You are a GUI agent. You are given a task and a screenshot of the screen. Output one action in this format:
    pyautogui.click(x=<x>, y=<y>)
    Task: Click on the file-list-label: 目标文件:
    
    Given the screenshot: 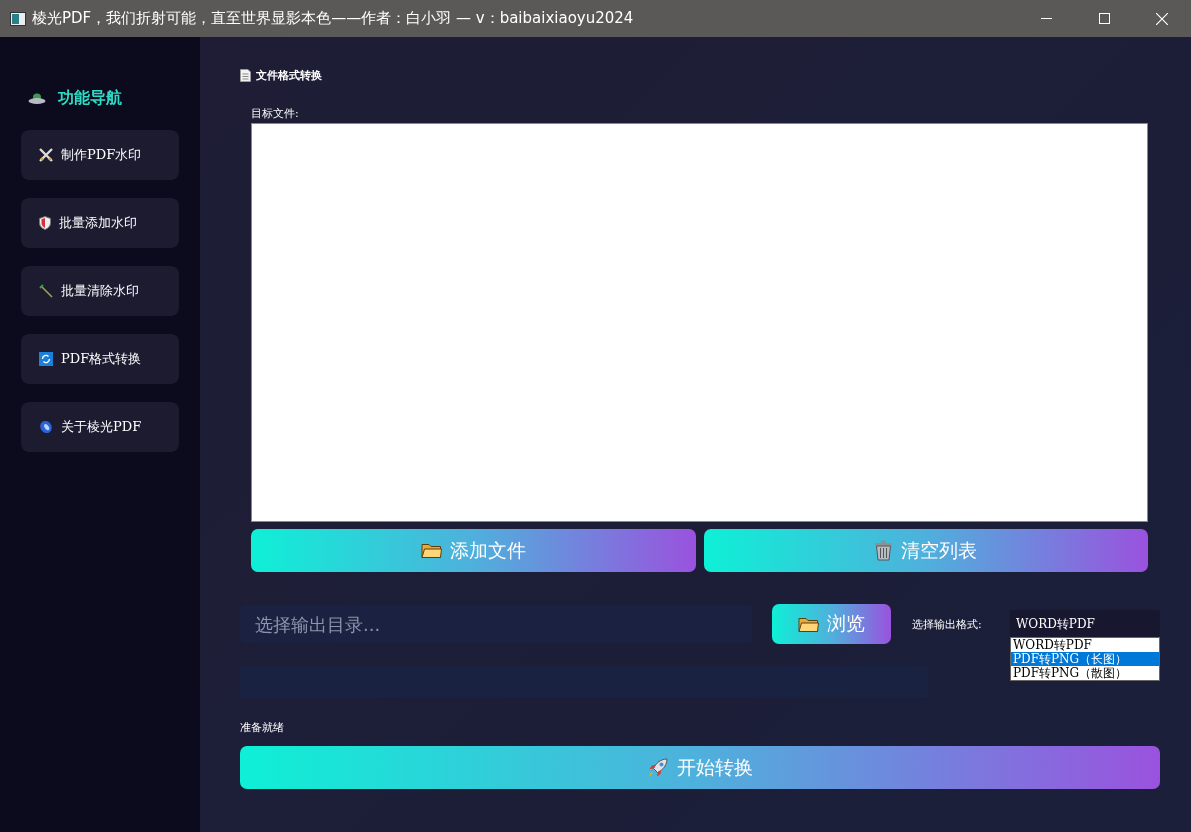 What is the action you would take?
    pyautogui.click(x=275, y=113)
    